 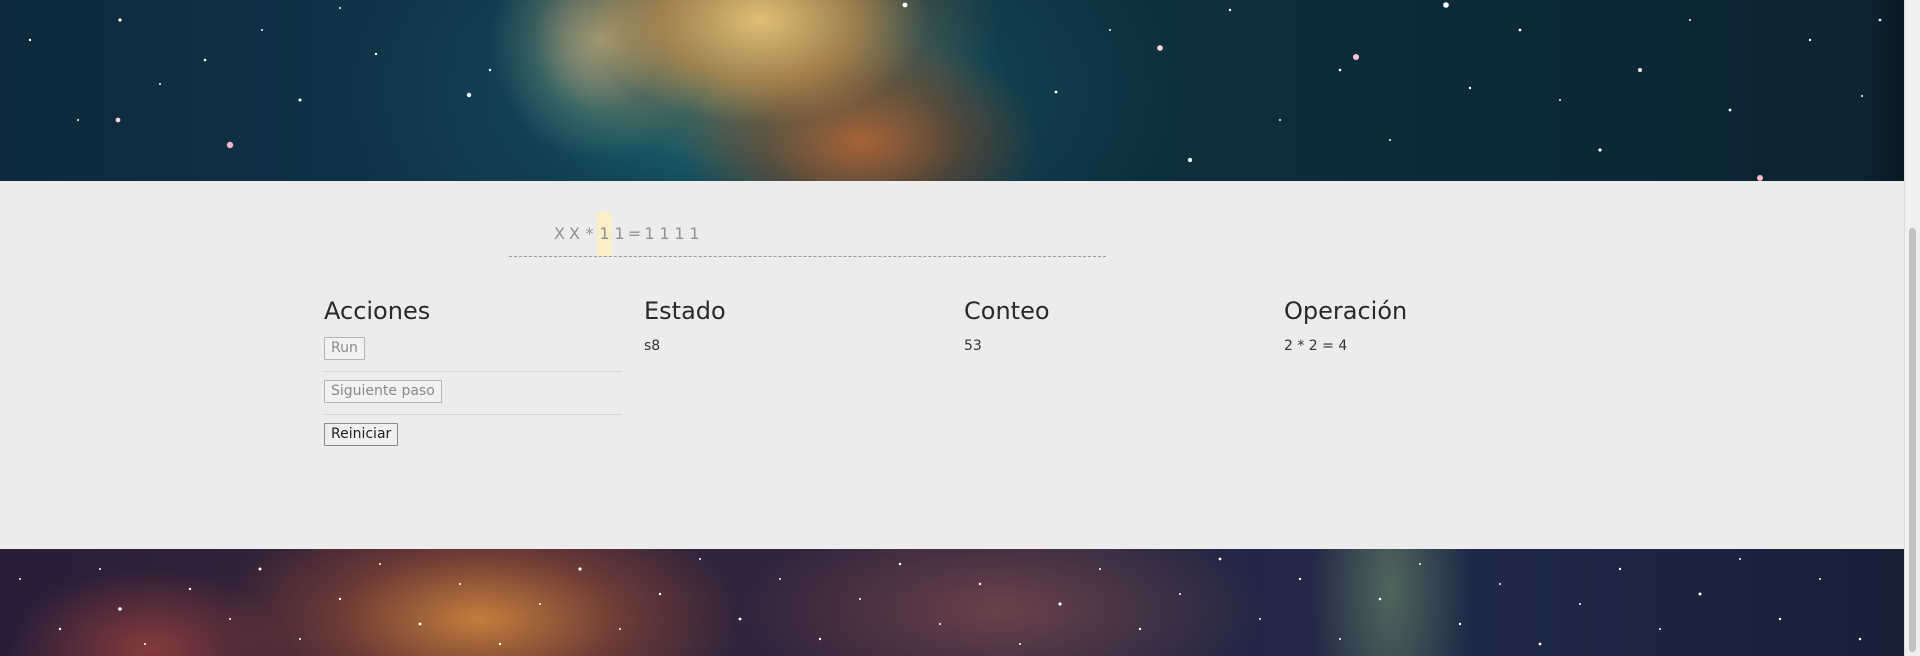 What do you see at coordinates (1114, 323) in the screenshot?
I see `count-section: Conteo 53` at bounding box center [1114, 323].